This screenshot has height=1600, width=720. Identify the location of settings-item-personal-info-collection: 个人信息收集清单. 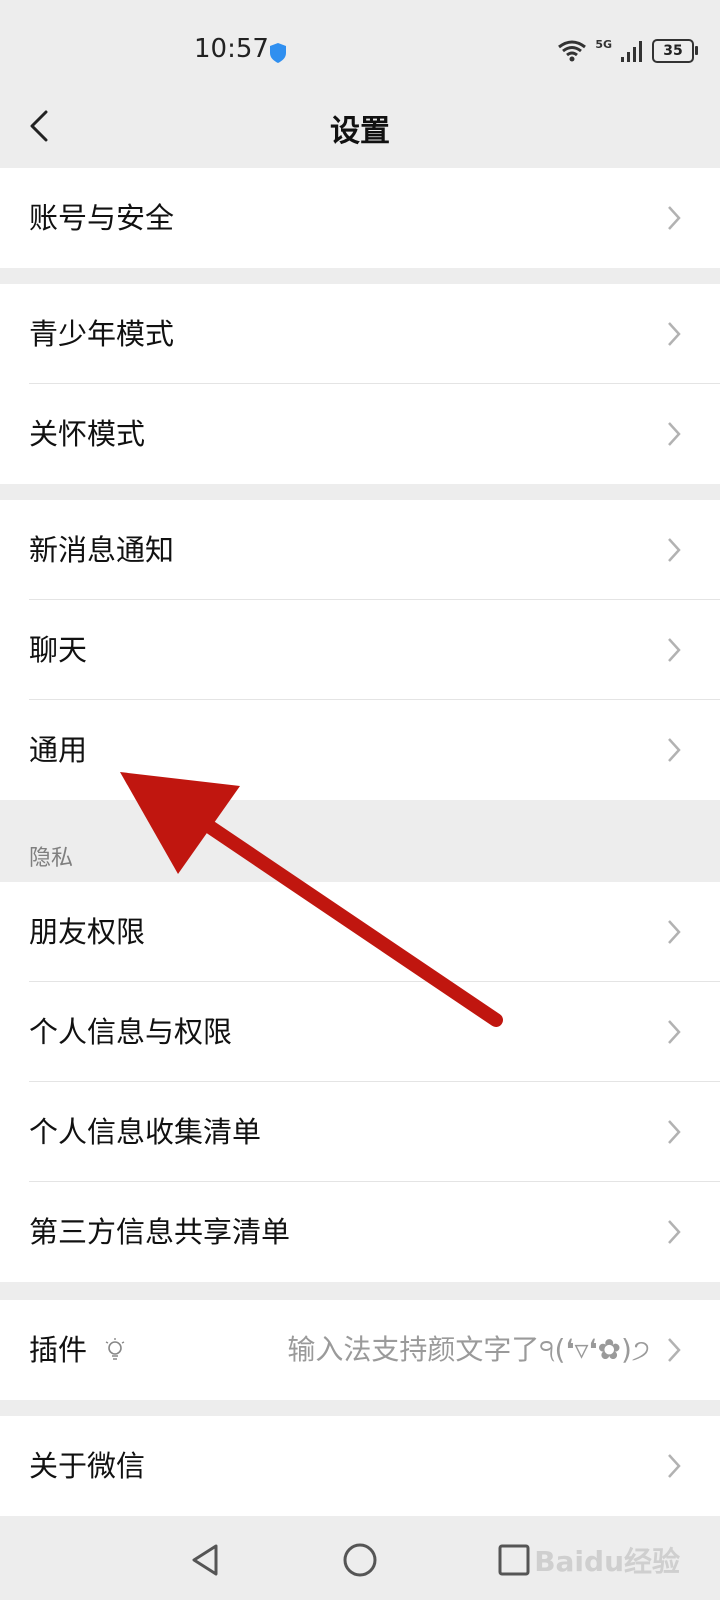
(360, 1132).